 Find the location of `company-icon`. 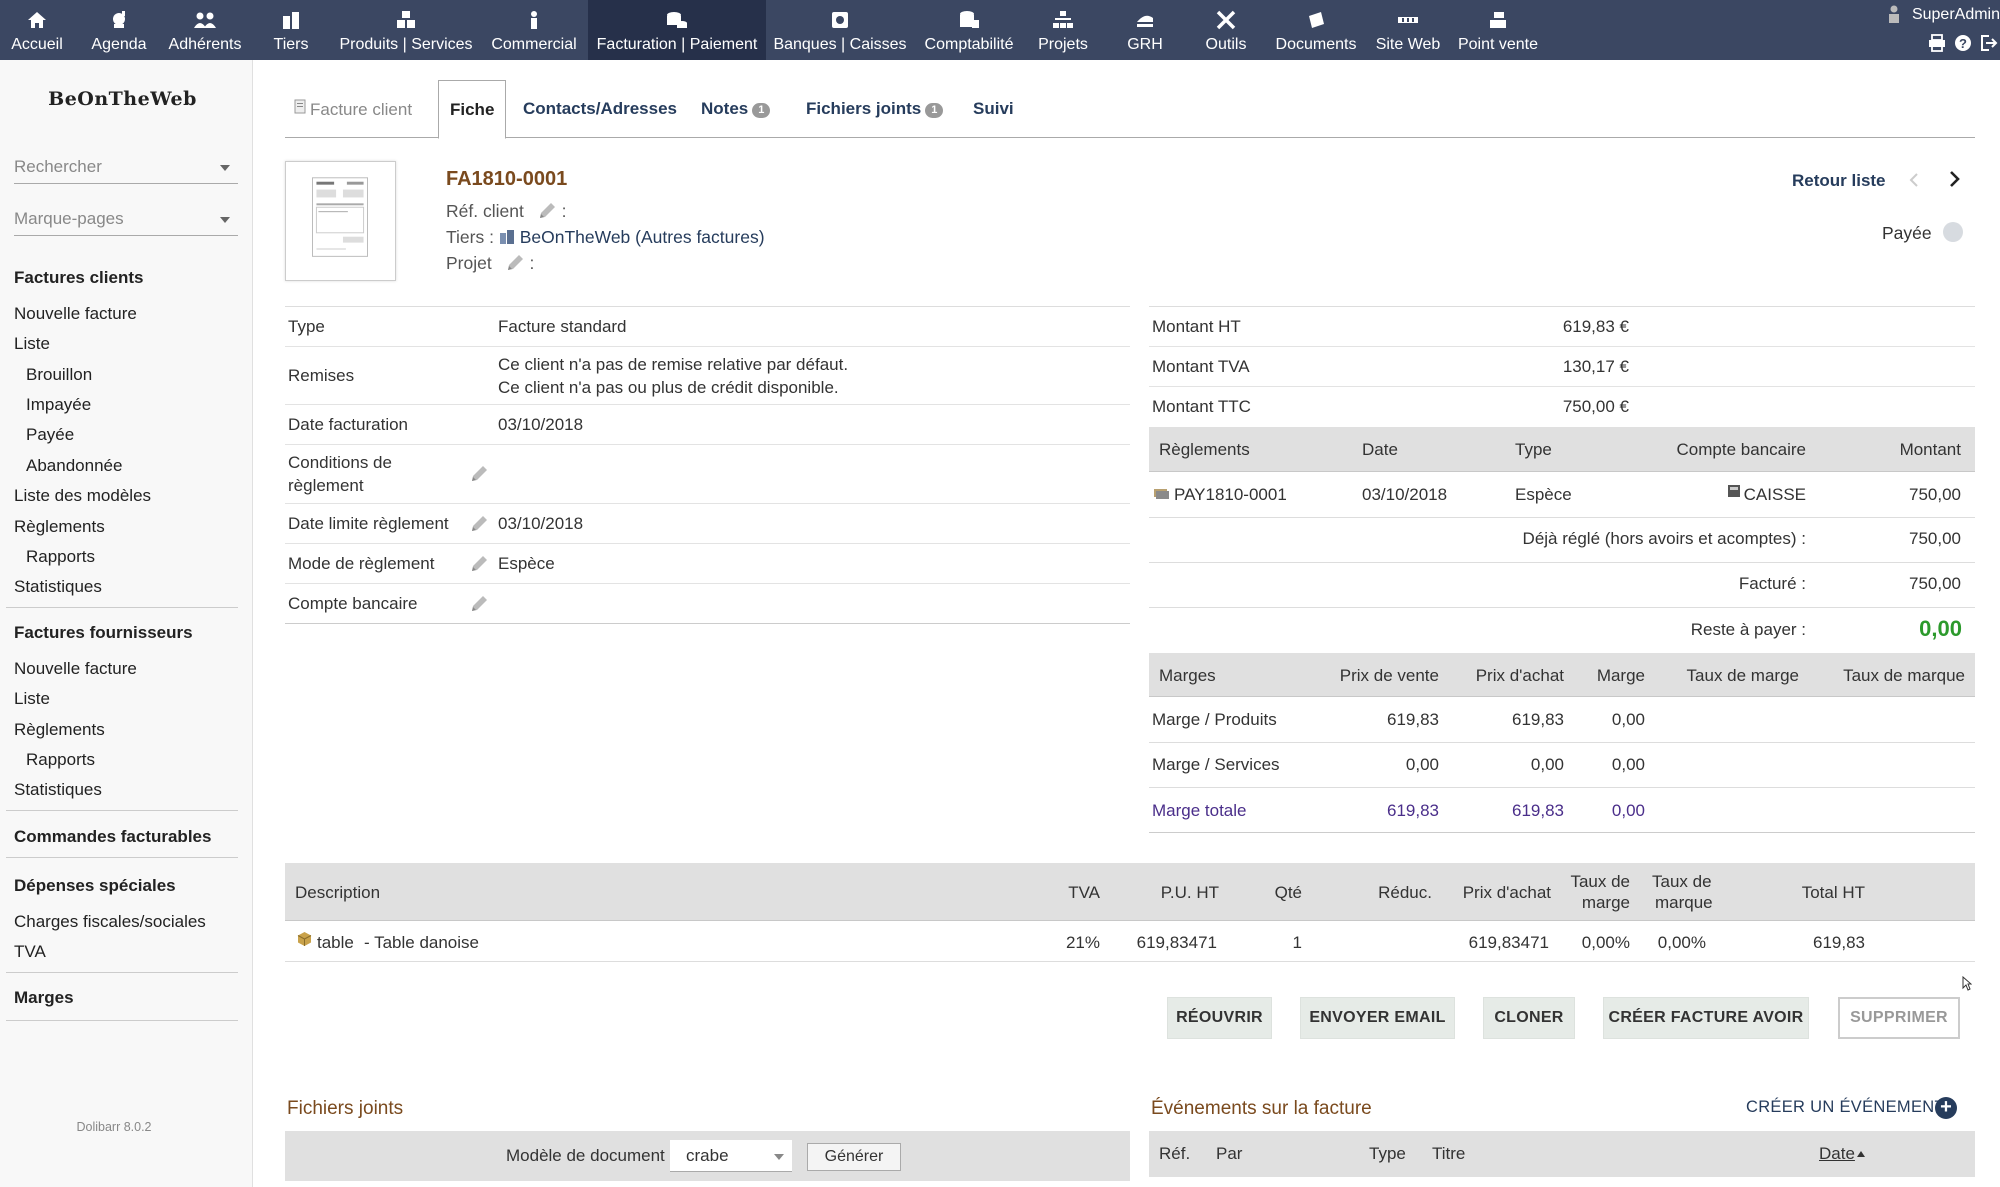

company-icon is located at coordinates (507, 237).